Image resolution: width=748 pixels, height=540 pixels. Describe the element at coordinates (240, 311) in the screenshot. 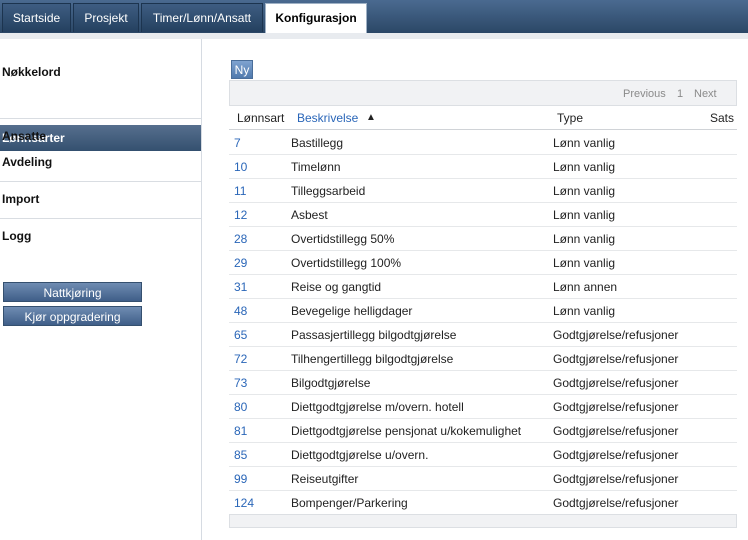

I see `lonnsart-link: 48` at that location.